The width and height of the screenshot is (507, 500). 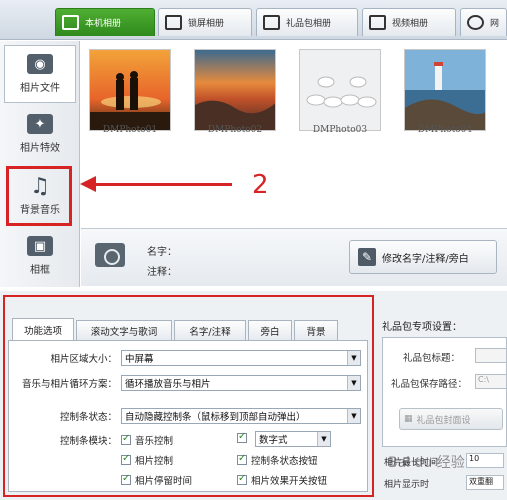 What do you see at coordinates (491, 355) in the screenshot?
I see `gift-title-input` at bounding box center [491, 355].